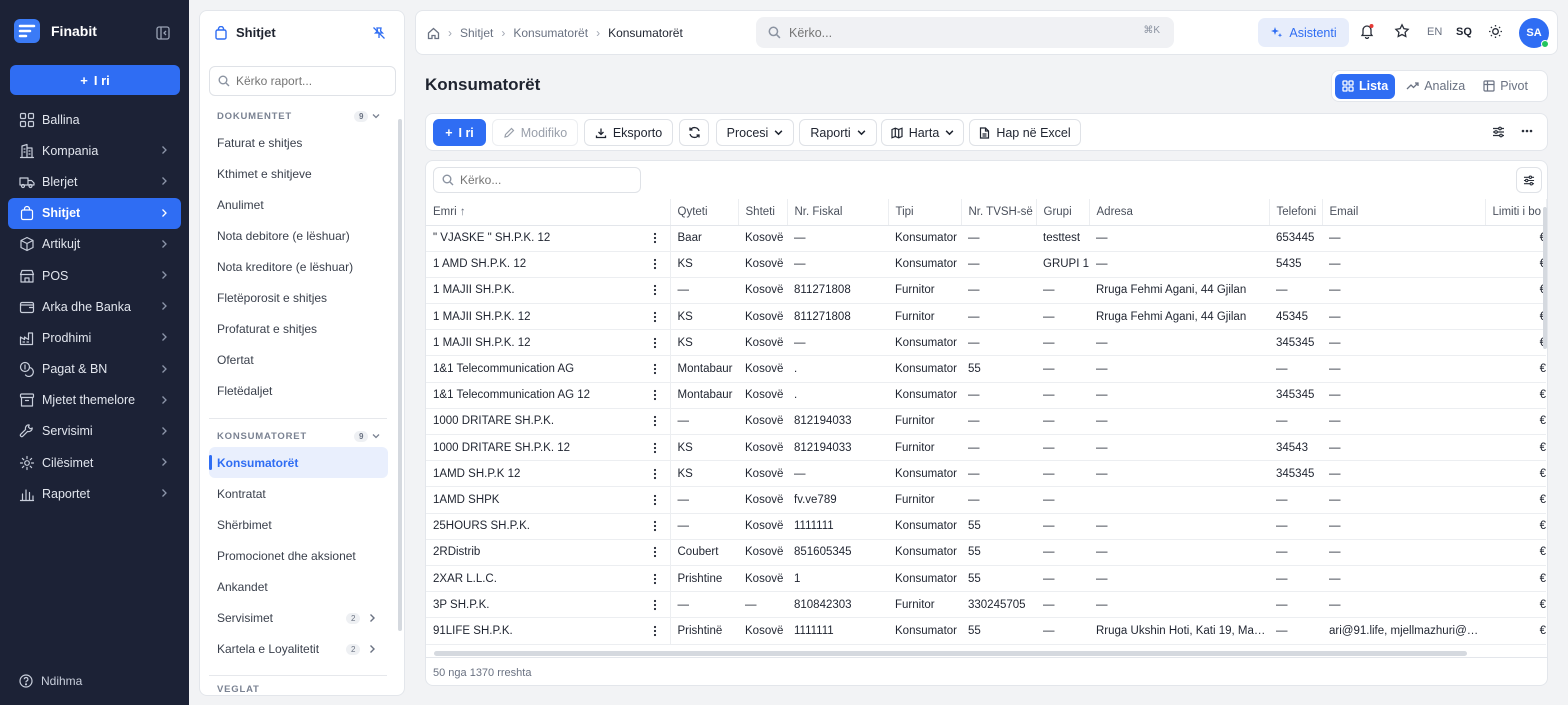 The image size is (1568, 705). I want to click on column-header-limiti: Limiti i bo, so click(1516, 212).